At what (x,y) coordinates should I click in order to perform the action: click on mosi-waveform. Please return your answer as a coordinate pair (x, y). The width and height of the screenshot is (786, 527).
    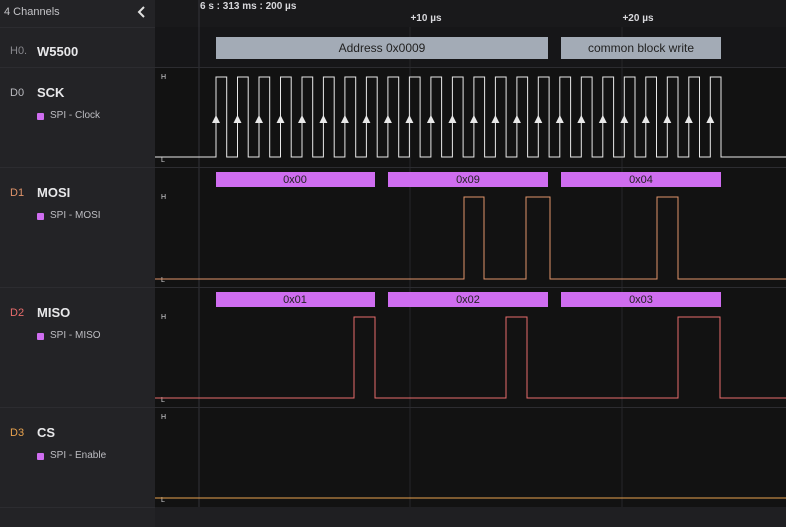
    Looking at the image, I should click on (470, 238).